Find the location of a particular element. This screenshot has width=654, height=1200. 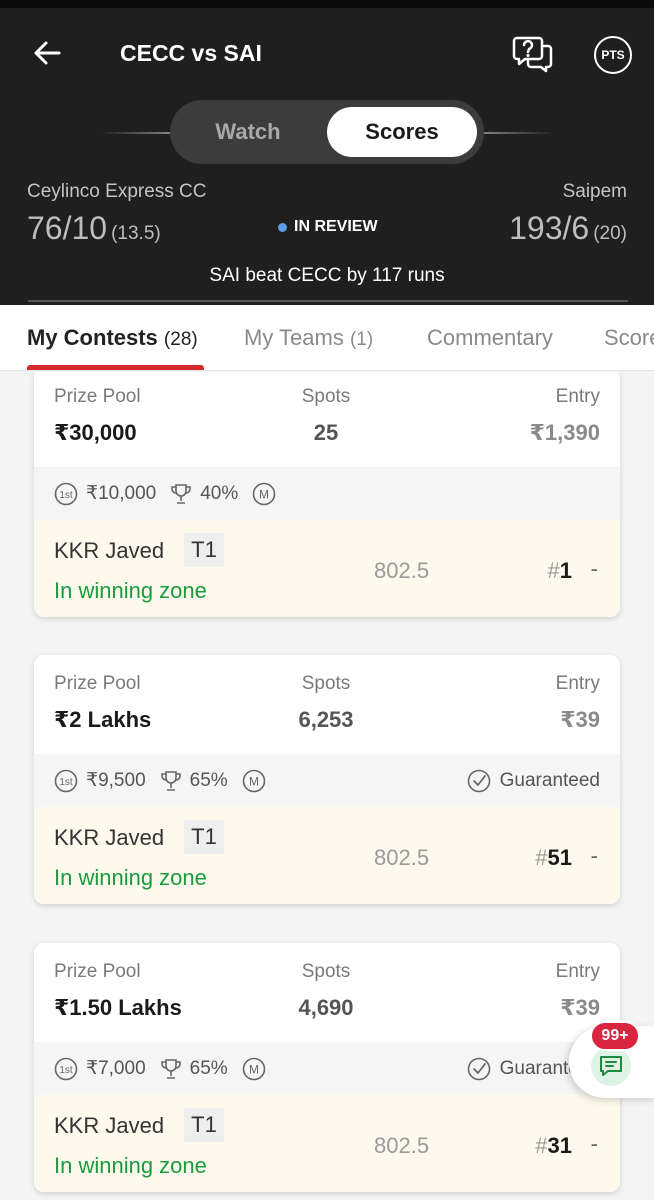

back-arrow-icon is located at coordinates (47, 53).